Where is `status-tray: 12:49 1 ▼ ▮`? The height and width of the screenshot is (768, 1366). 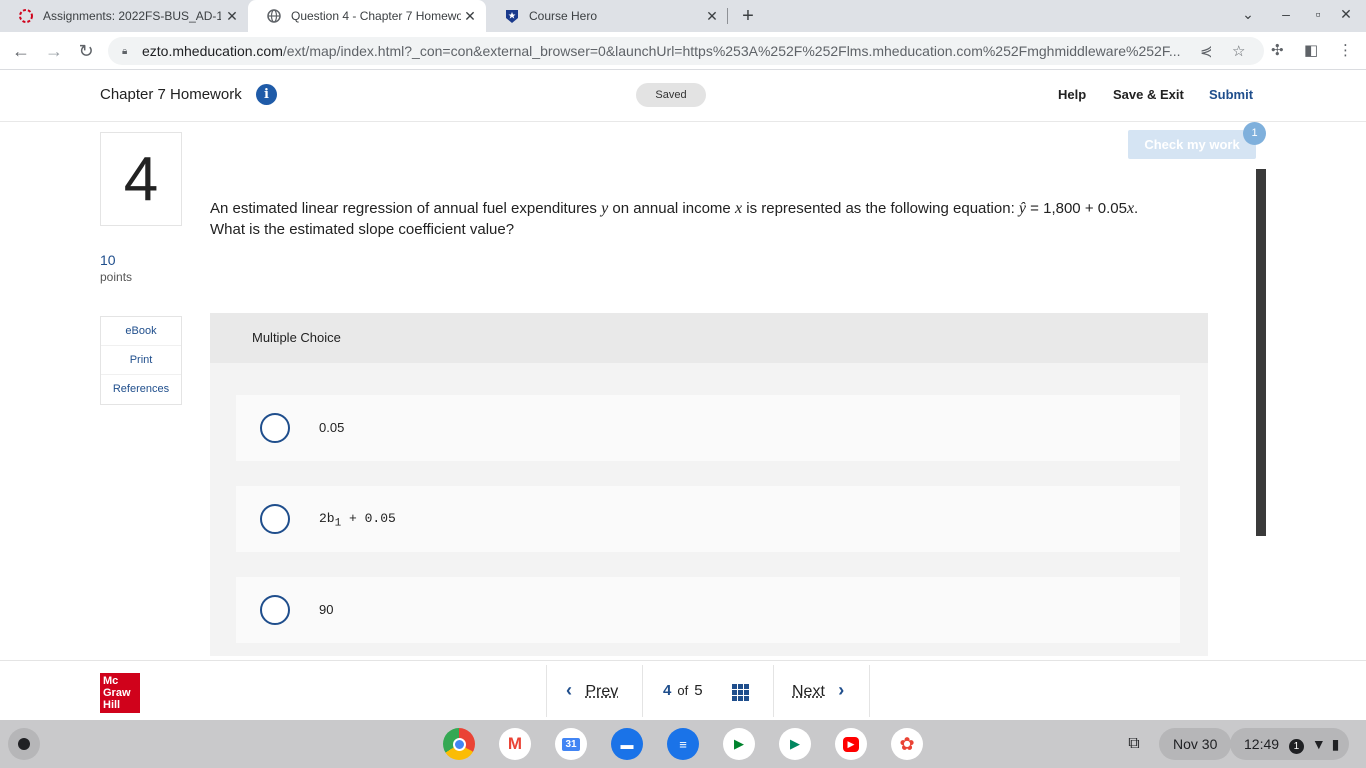 status-tray: 12:49 1 ▼ ▮ is located at coordinates (1290, 744).